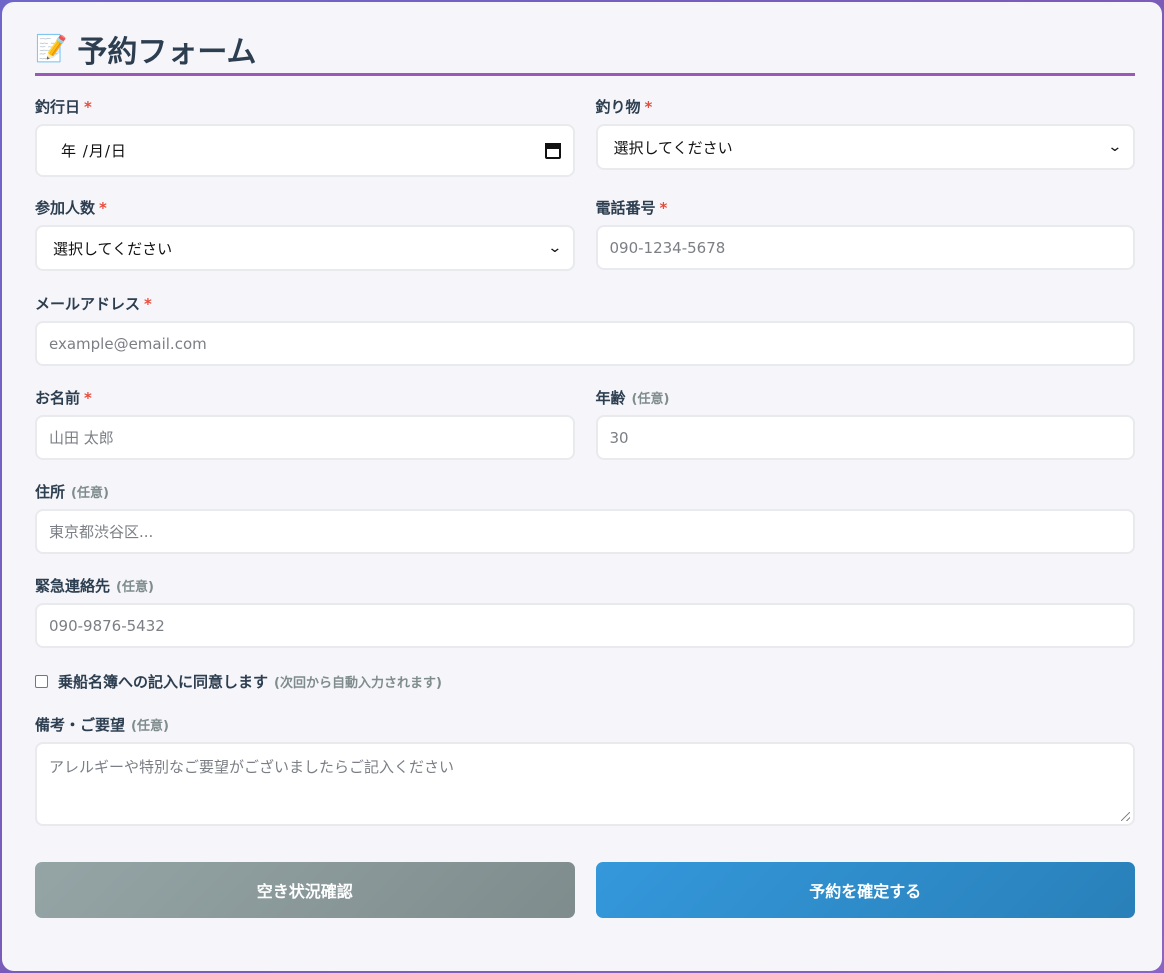  What do you see at coordinates (94, 586) in the screenshot?
I see `emergency-contact-label: 緊急連絡先 (任意)` at bounding box center [94, 586].